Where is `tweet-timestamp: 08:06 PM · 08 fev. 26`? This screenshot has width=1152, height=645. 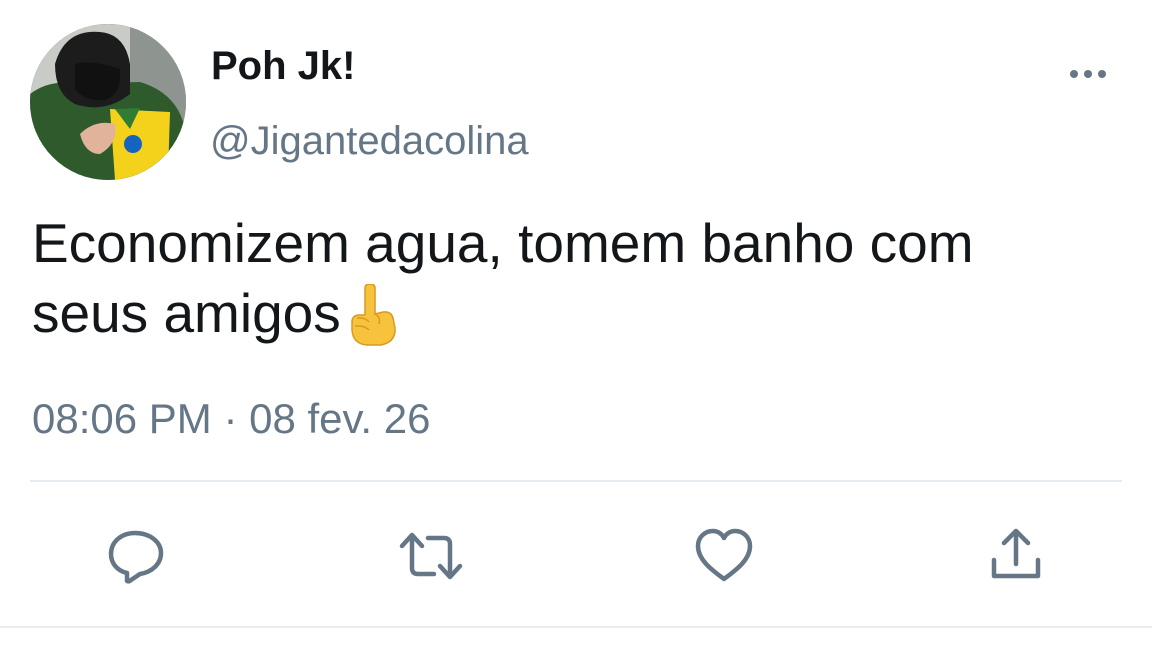
tweet-timestamp: 08:06 PM · 08 fev. 26 is located at coordinates (231, 419).